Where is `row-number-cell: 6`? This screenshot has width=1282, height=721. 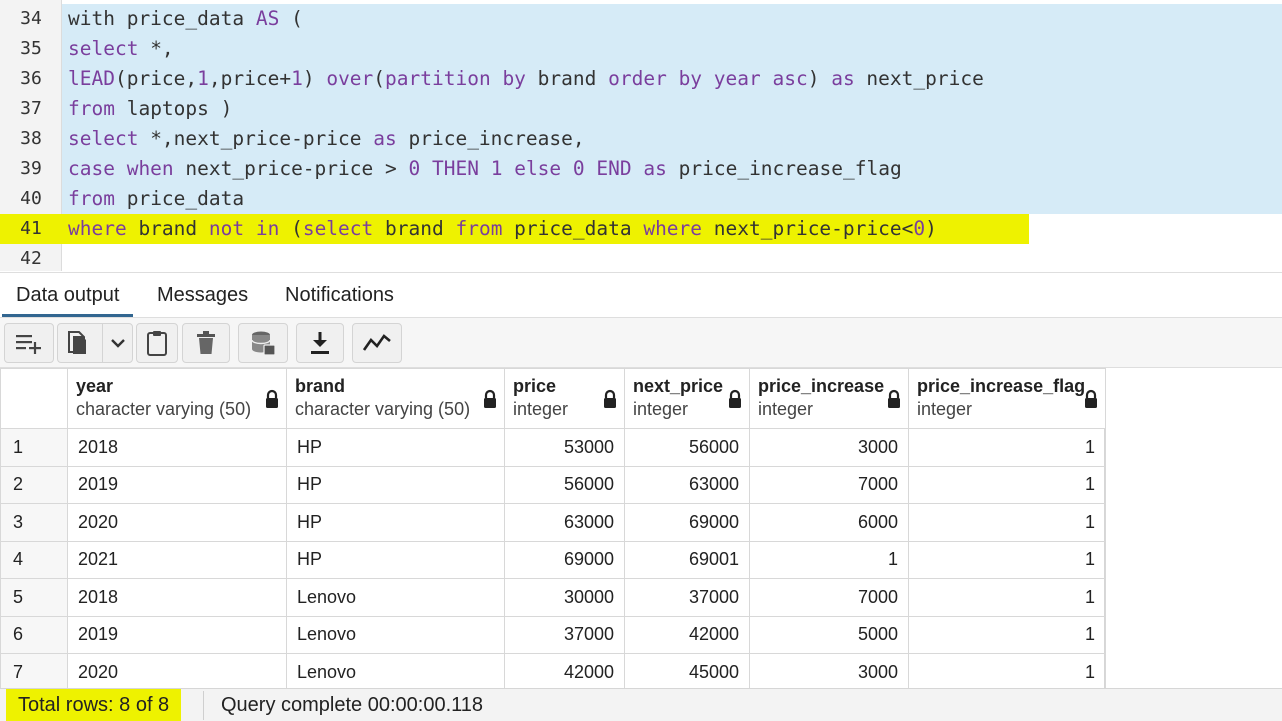 row-number-cell: 6 is located at coordinates (34, 634).